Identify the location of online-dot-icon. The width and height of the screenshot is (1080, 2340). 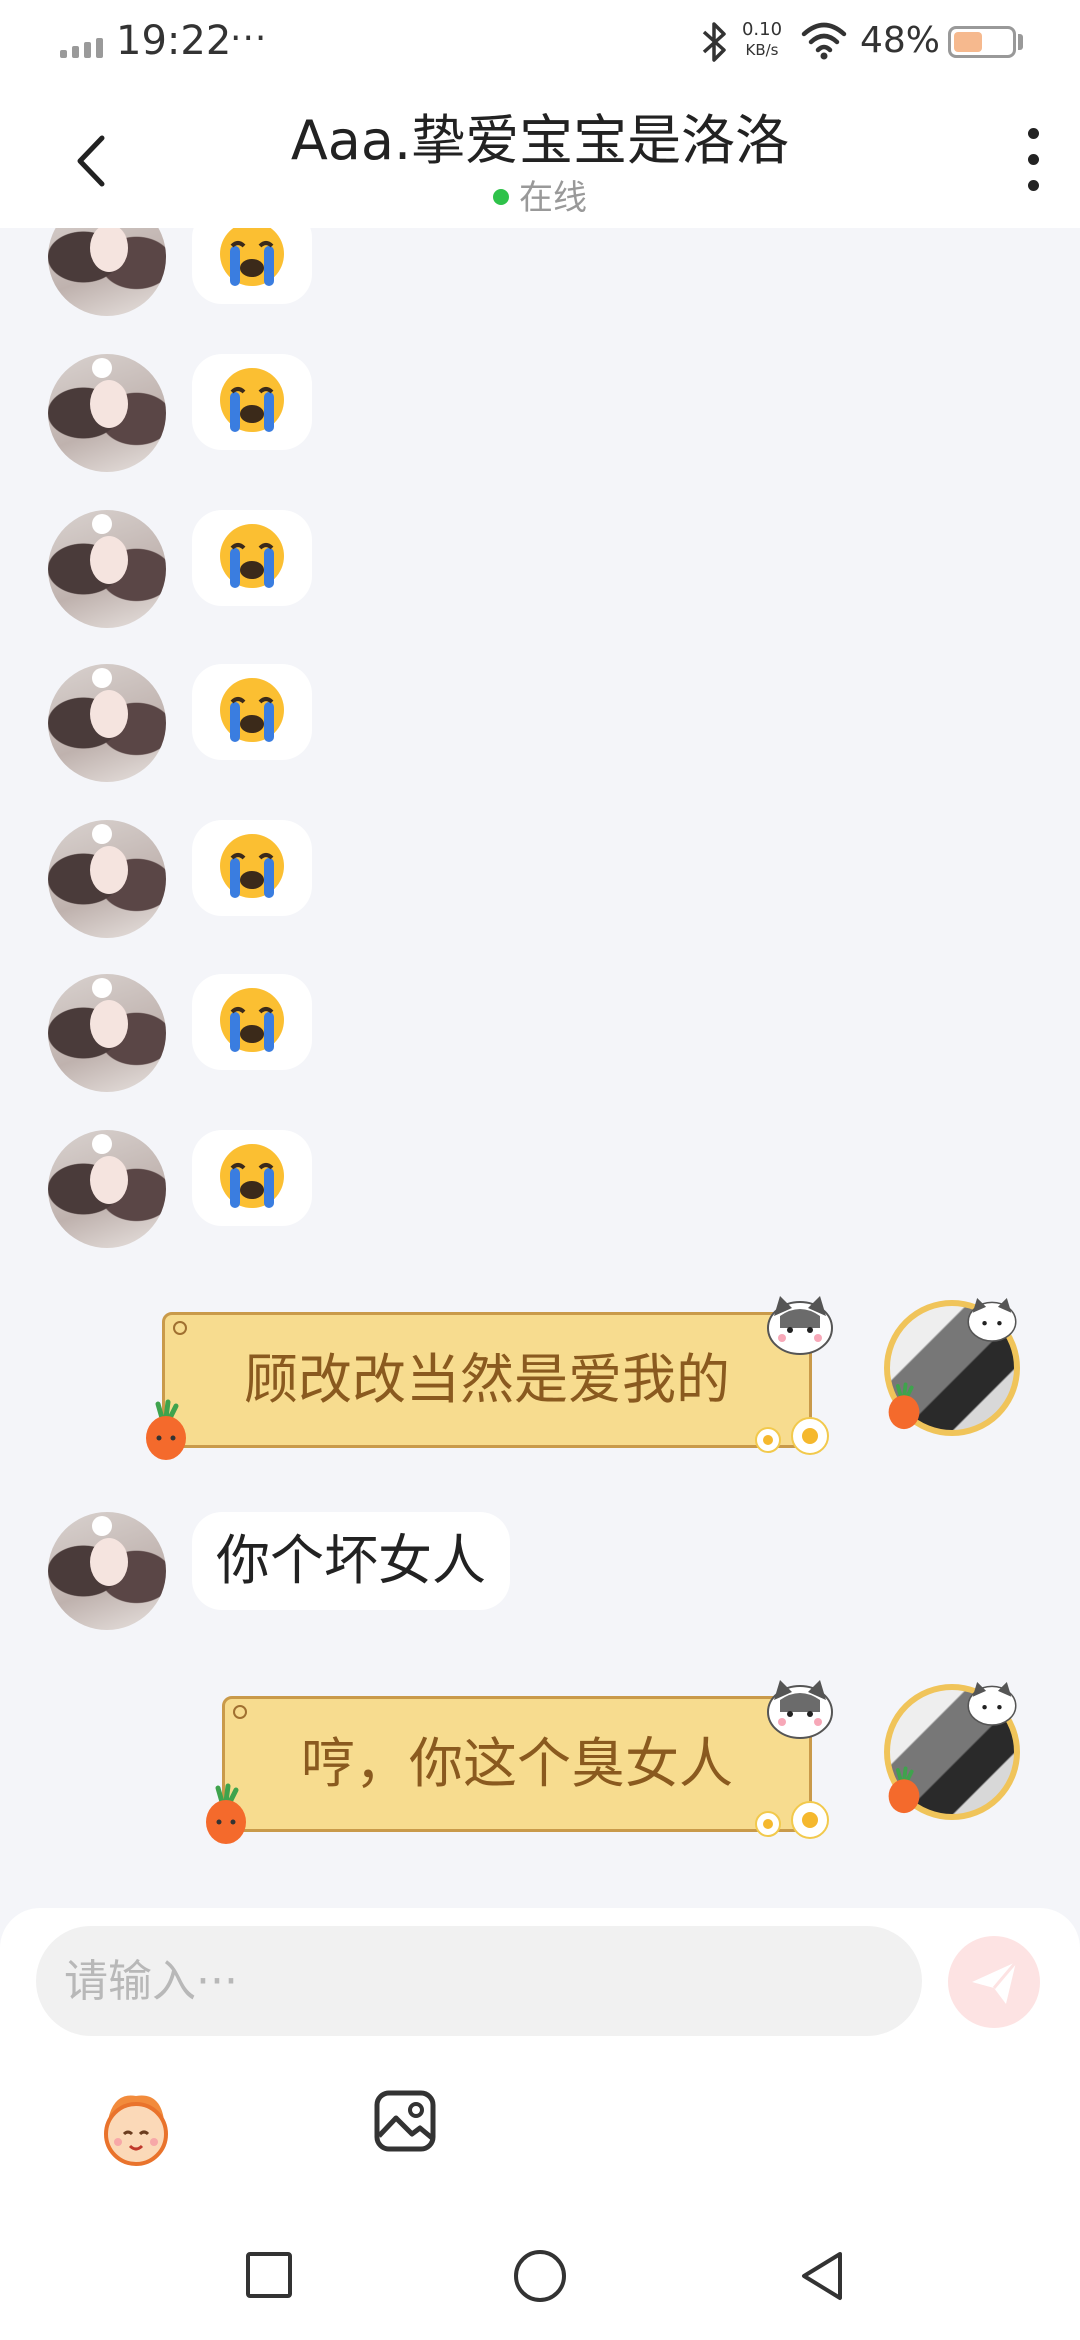
(501, 196).